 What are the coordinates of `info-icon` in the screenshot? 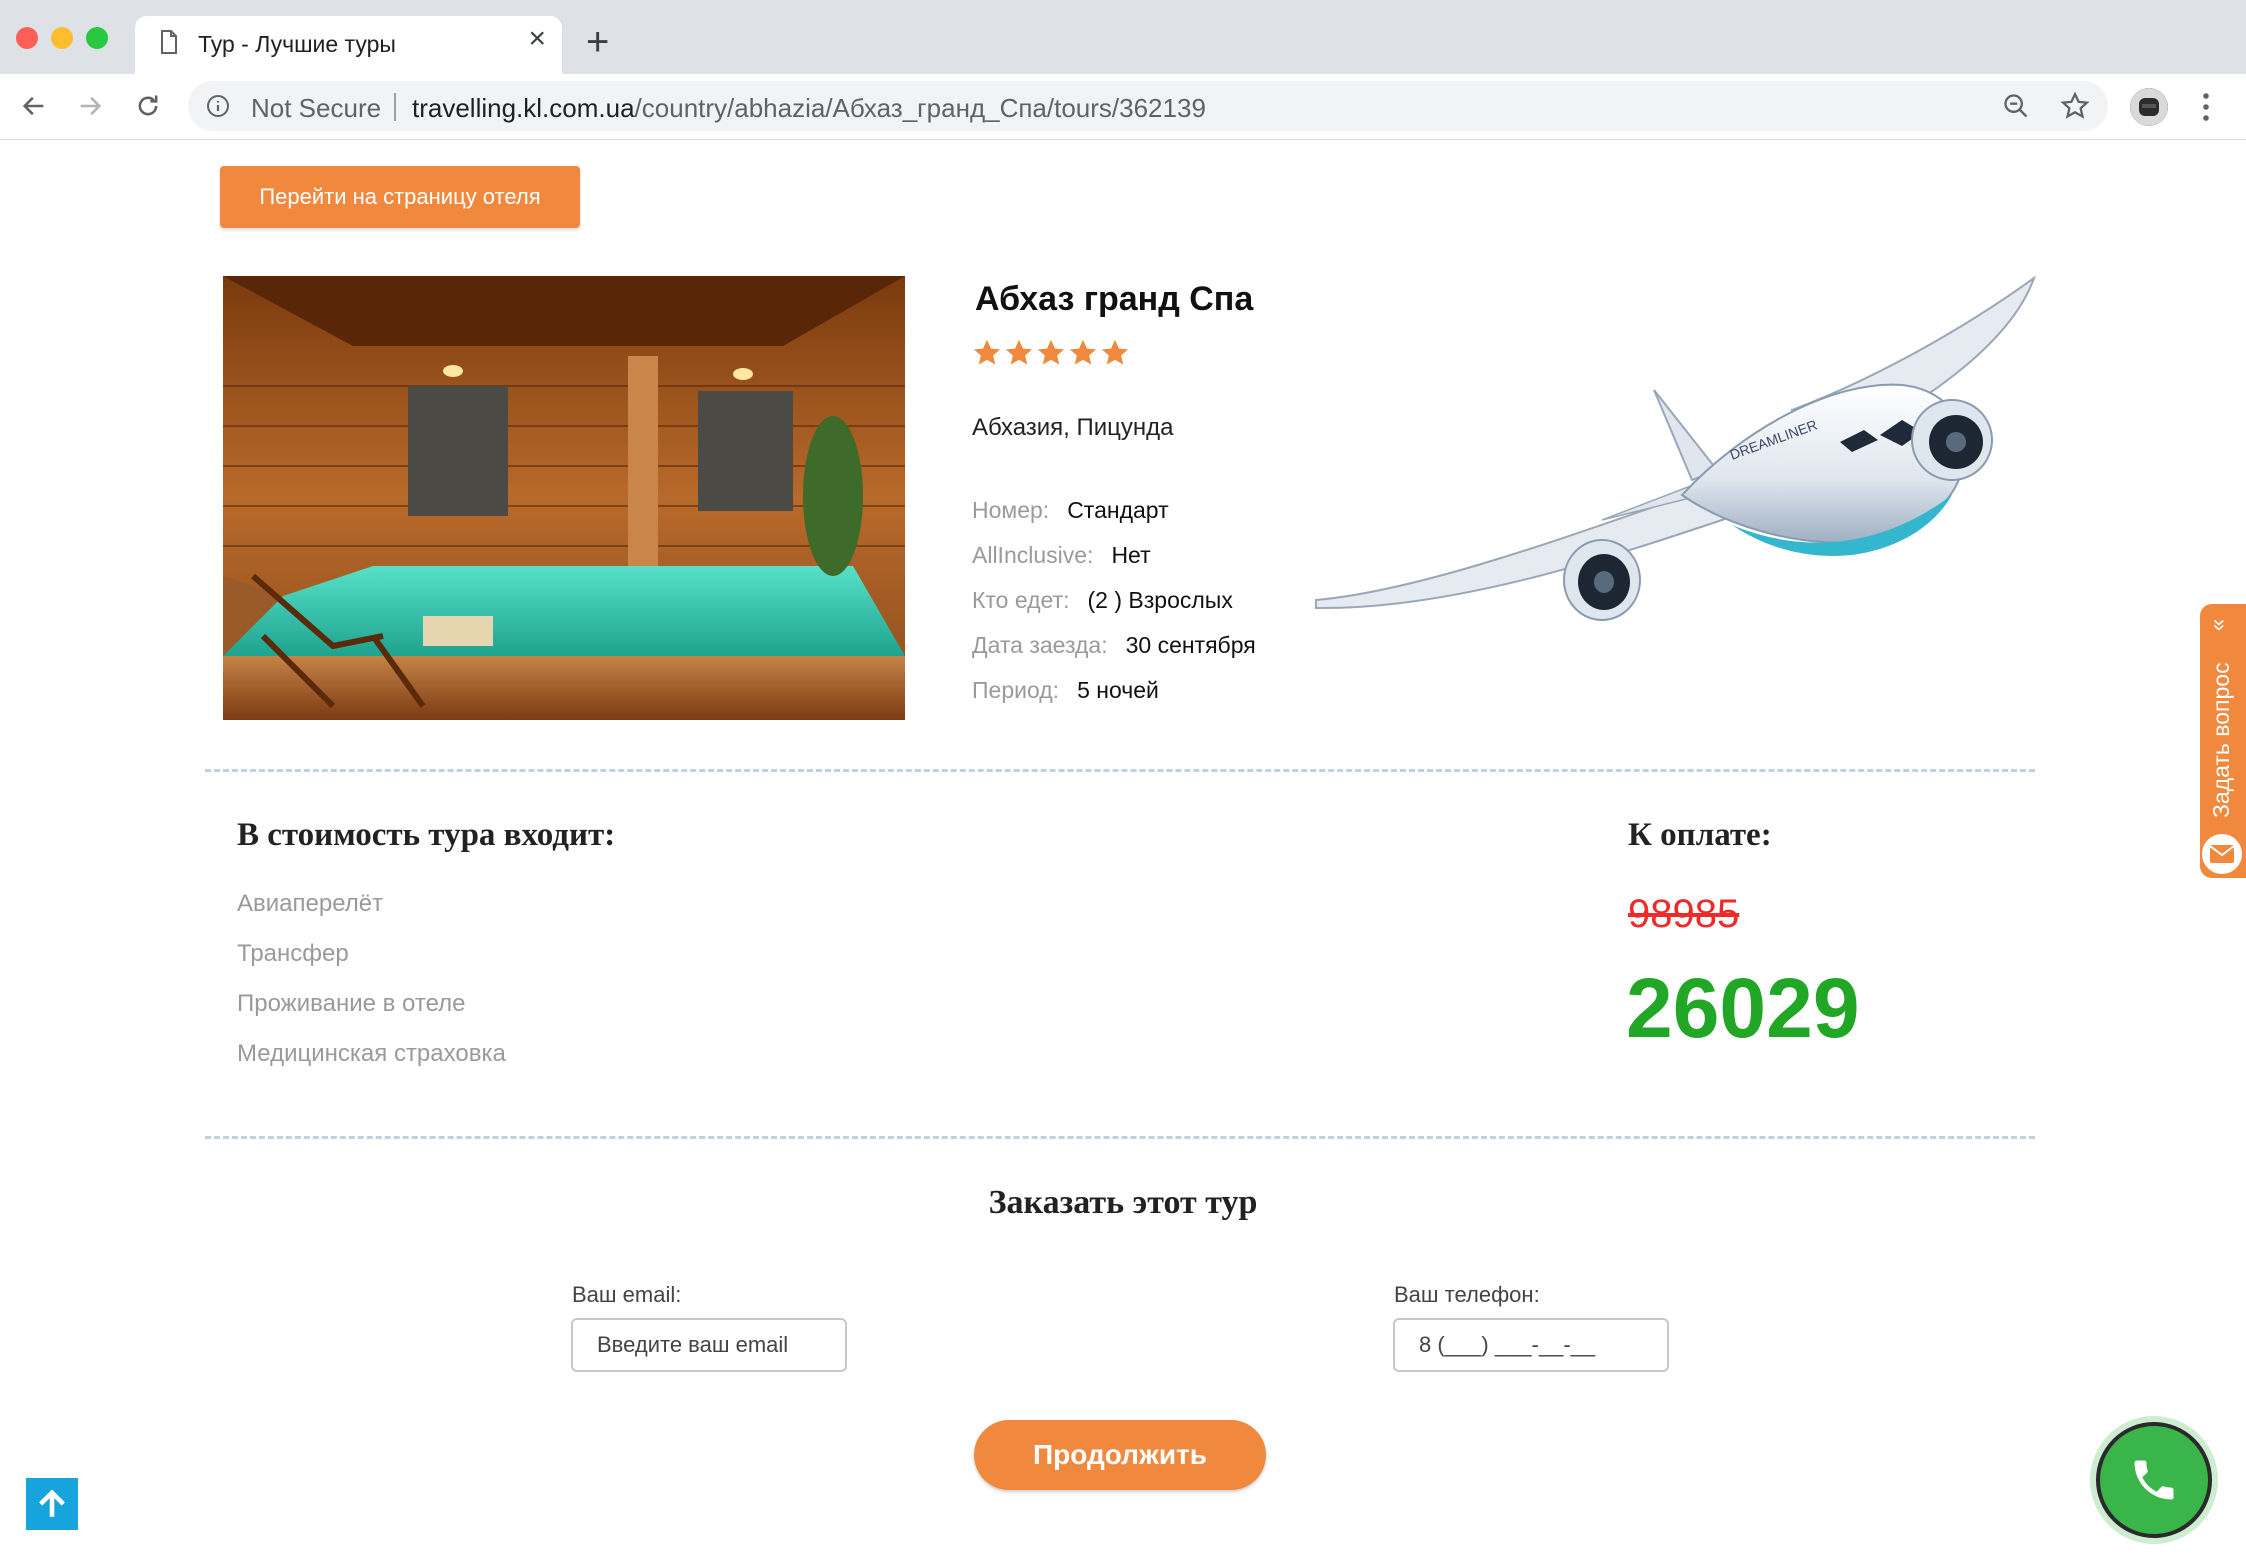 It's located at (218, 106).